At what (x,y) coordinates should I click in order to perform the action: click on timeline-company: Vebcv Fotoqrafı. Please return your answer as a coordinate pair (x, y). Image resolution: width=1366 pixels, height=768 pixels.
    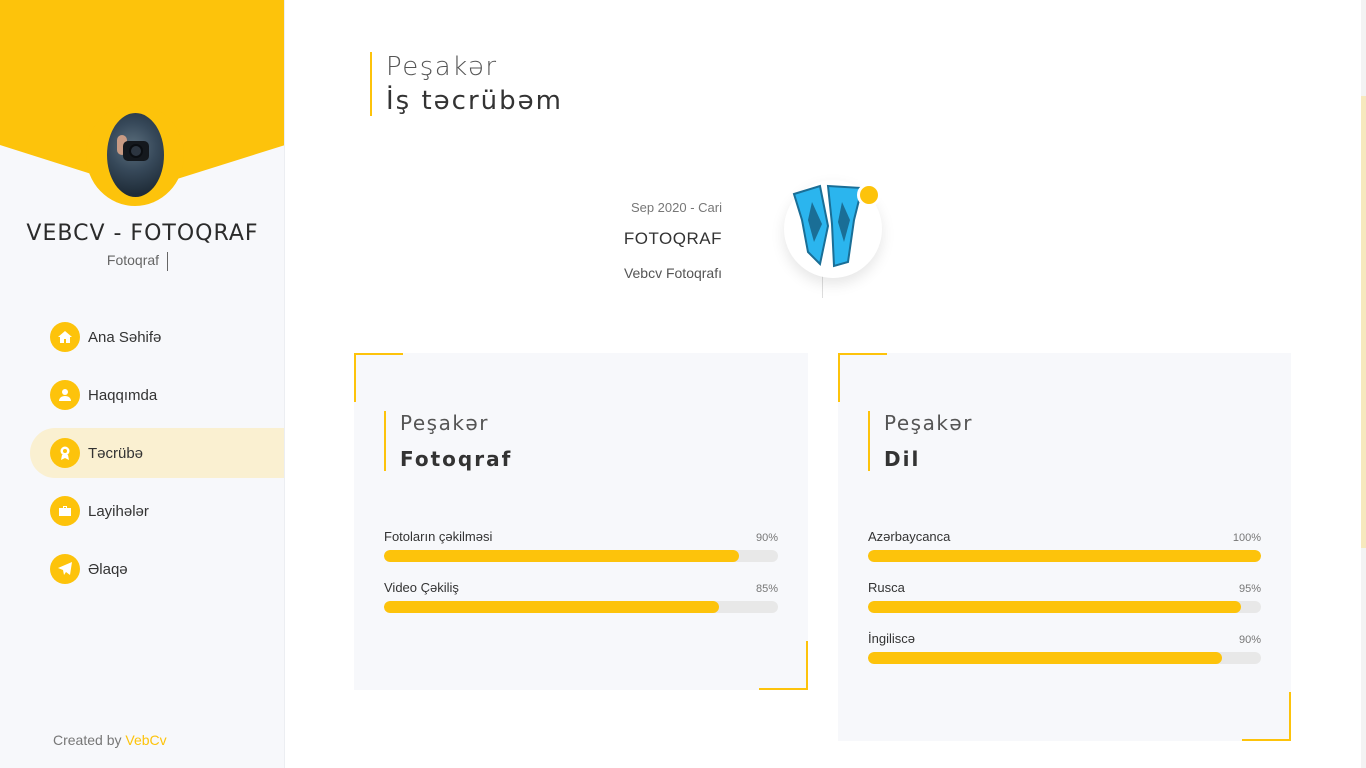
    Looking at the image, I should click on (672, 273).